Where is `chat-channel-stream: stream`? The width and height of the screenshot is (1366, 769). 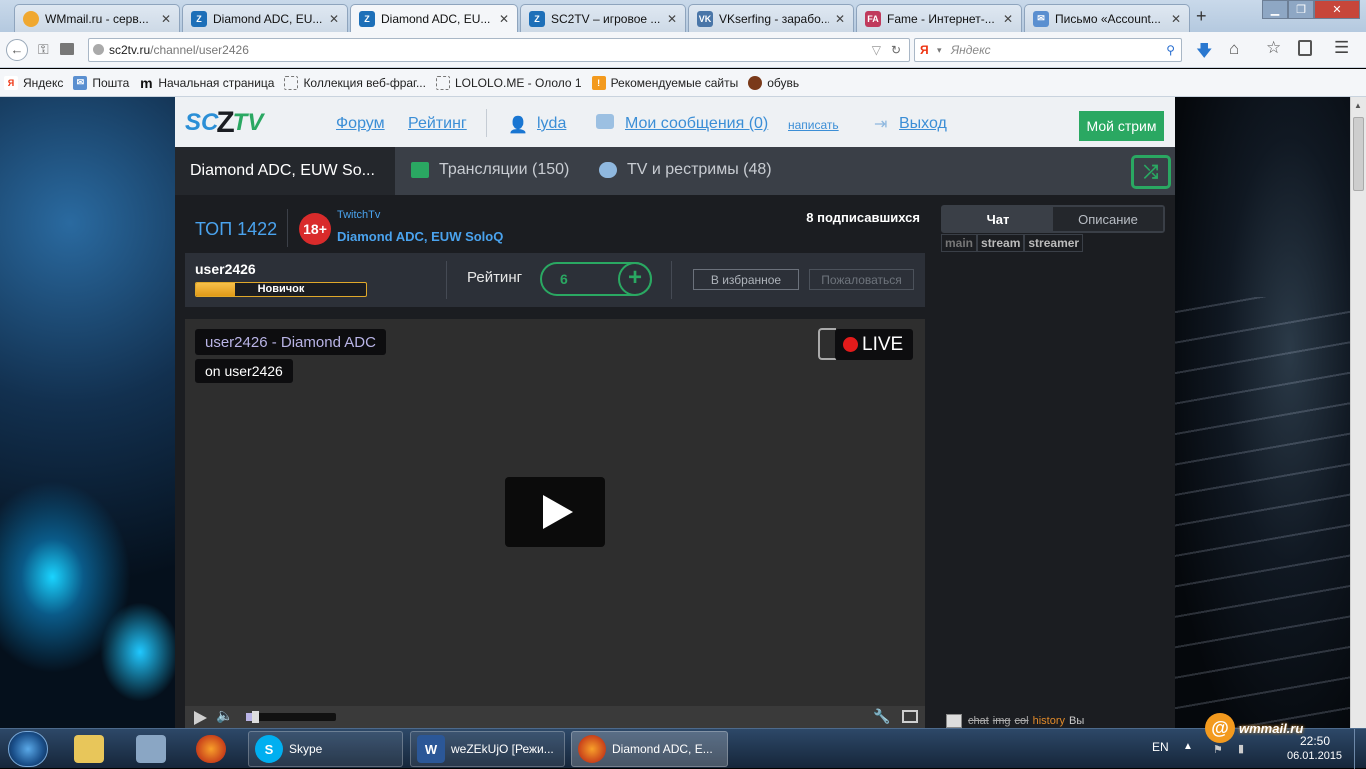 chat-channel-stream: stream is located at coordinates (1001, 243).